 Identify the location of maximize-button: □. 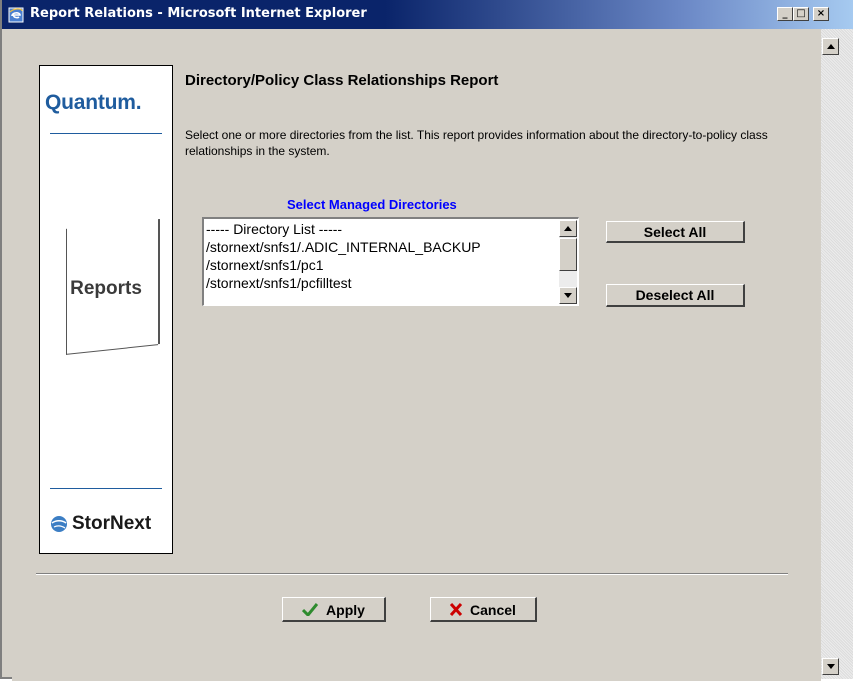
(801, 14).